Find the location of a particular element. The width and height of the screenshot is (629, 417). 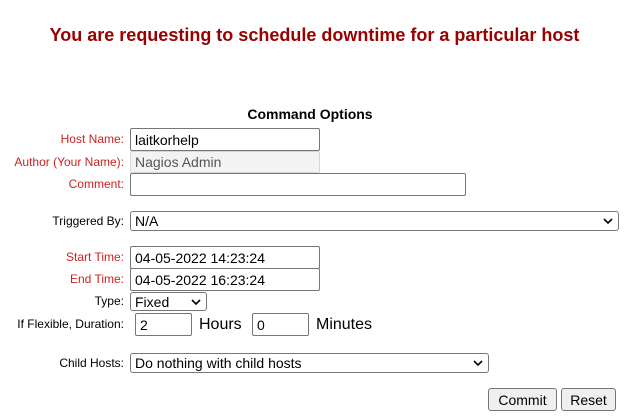

end-time-input is located at coordinates (225, 279).